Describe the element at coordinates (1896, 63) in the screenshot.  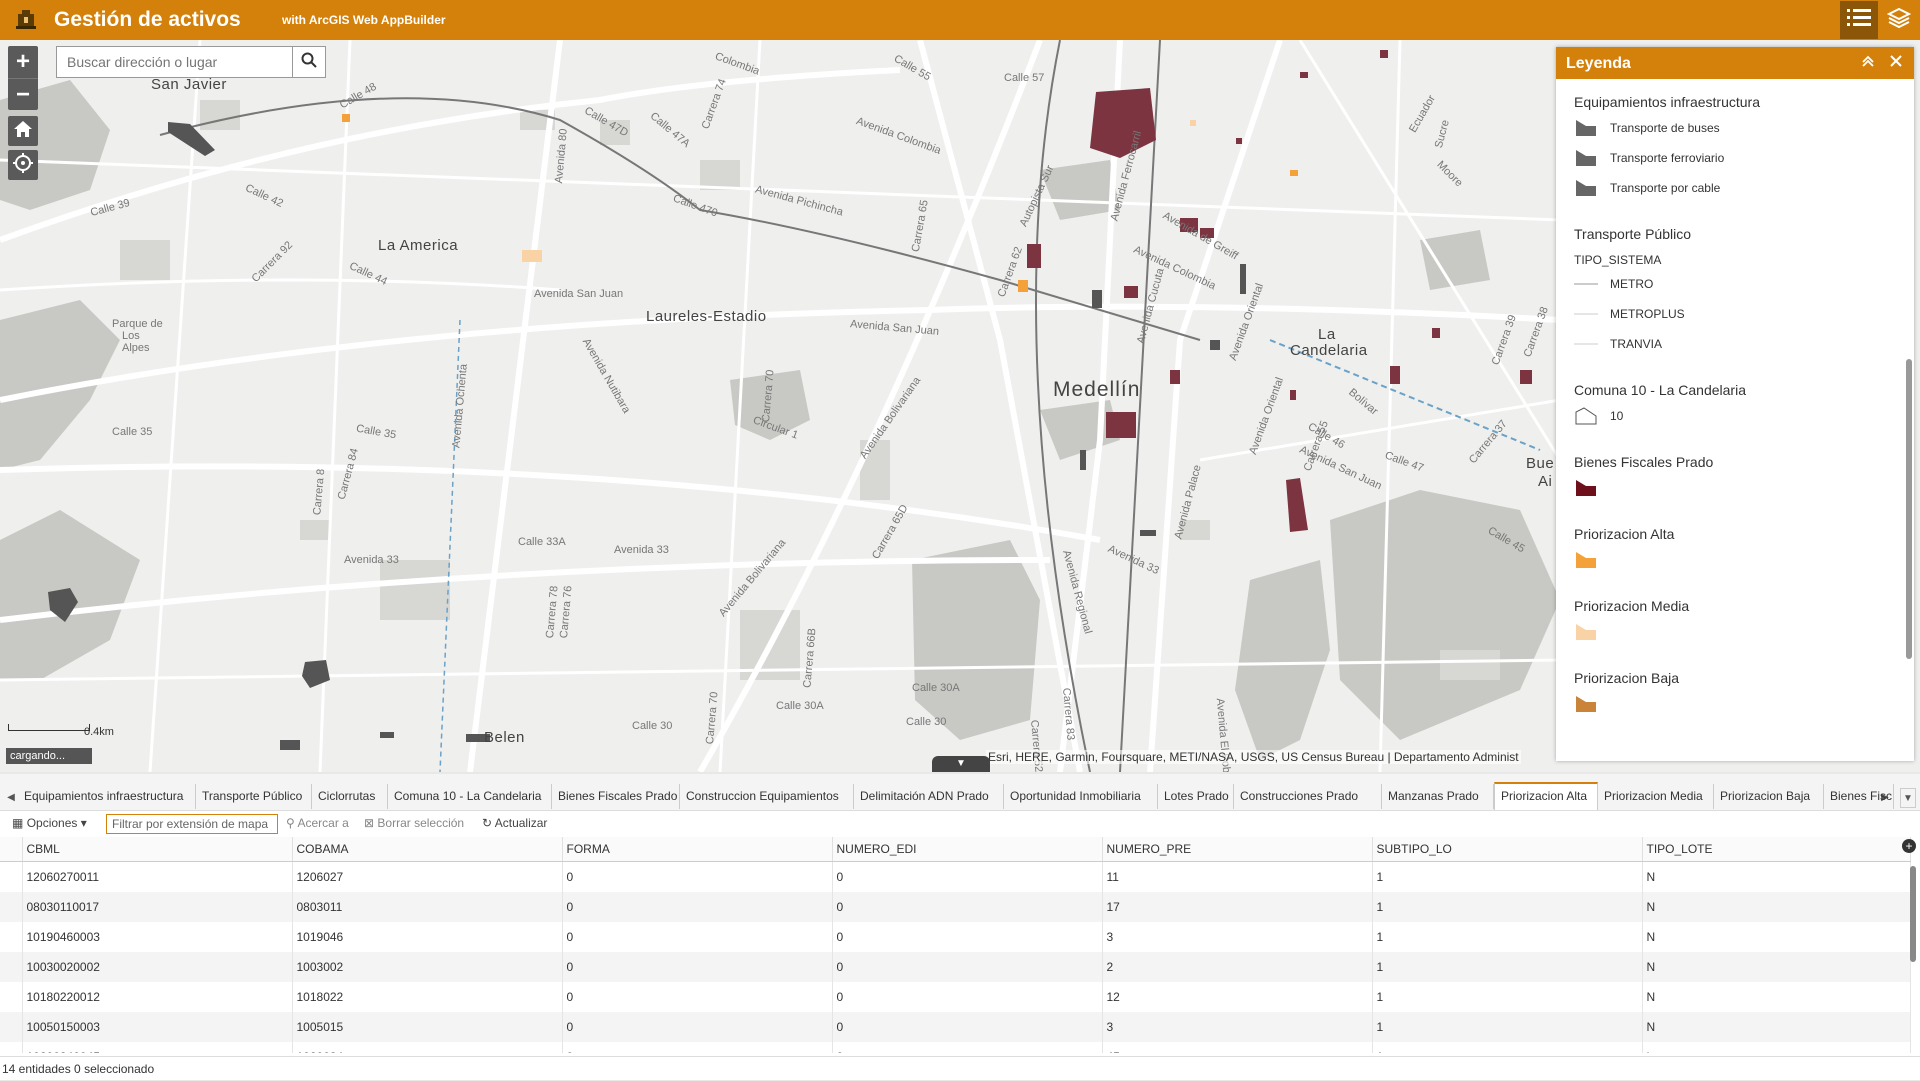
I see `close-button` at that location.